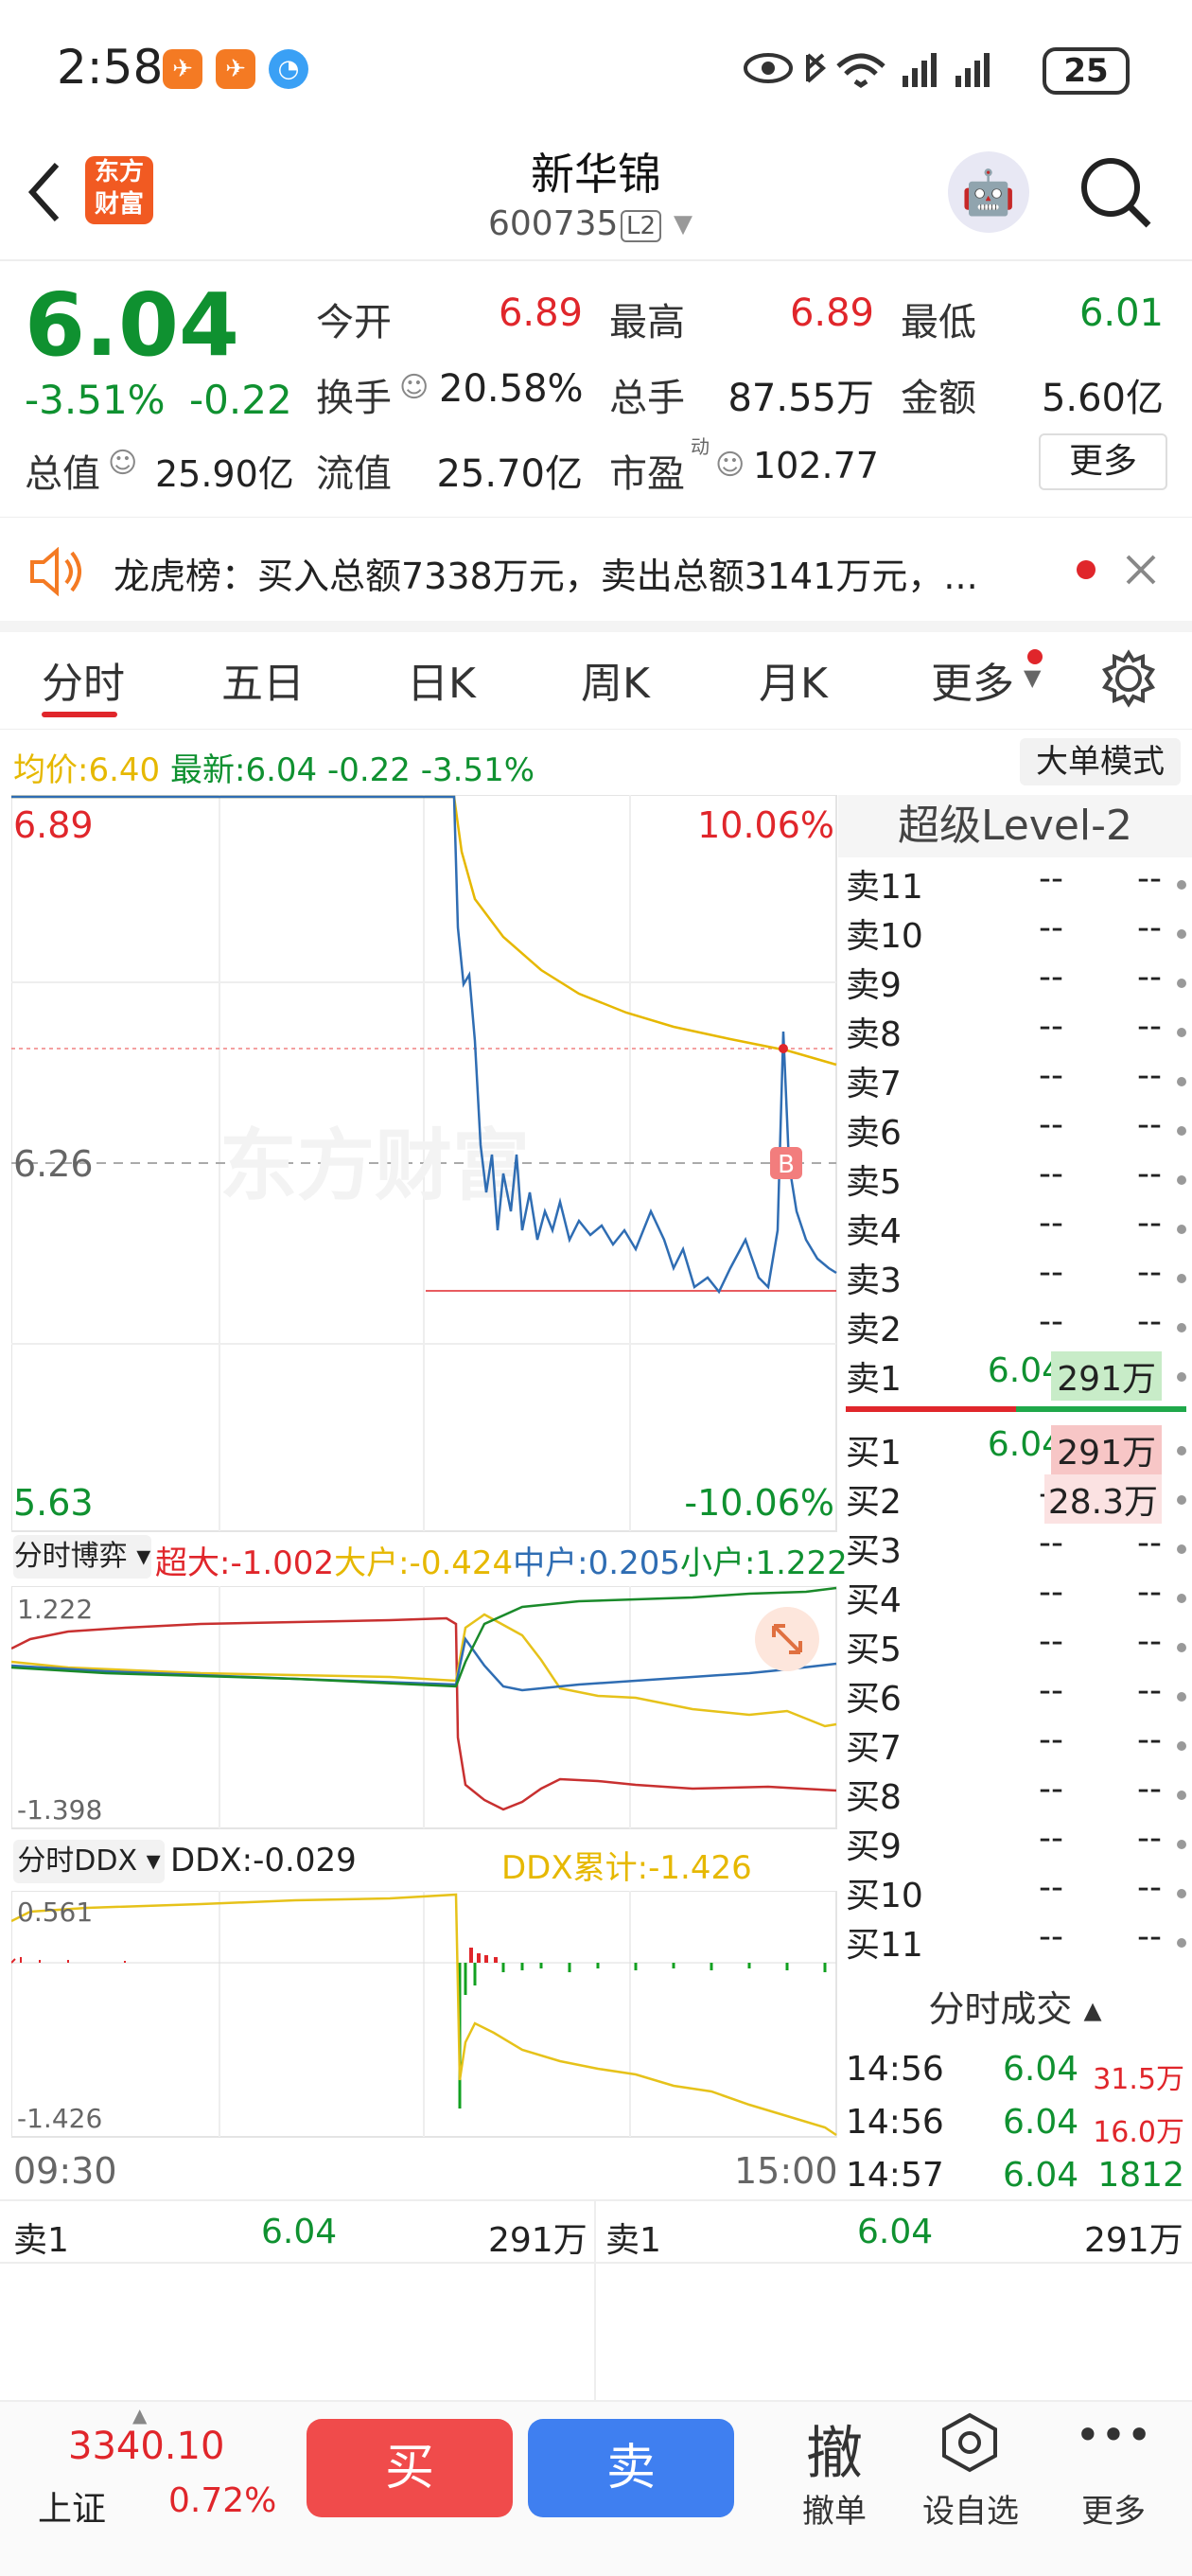  Describe the element at coordinates (1019, 1228) in the screenshot. I see `ask-row: 卖4 -- --` at that location.